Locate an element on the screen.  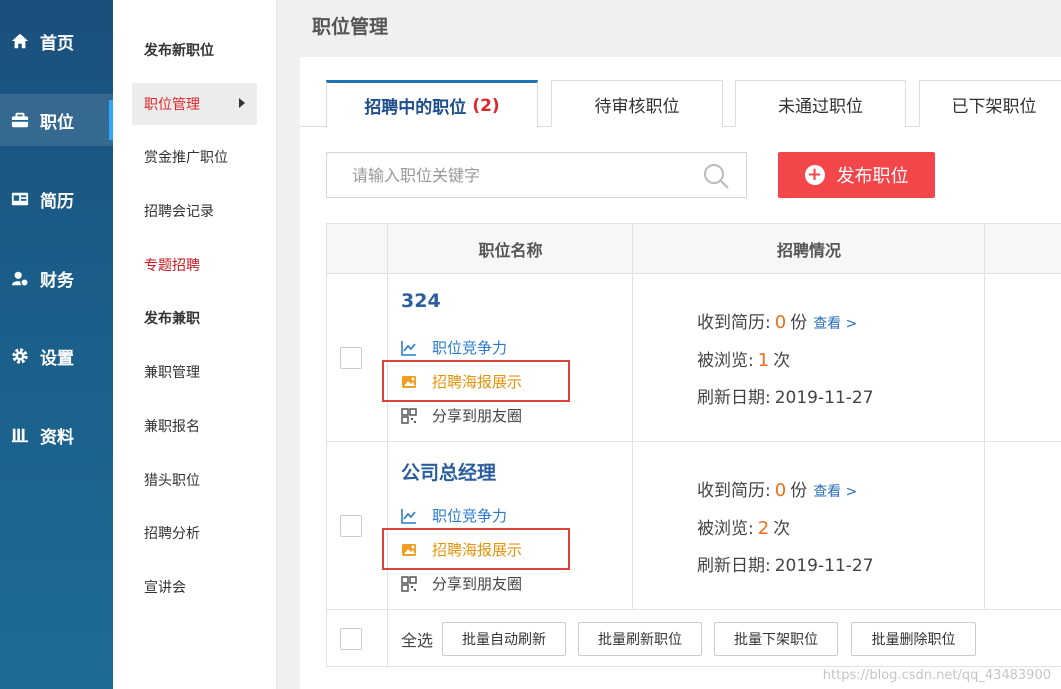
job-title-link: 324 is located at coordinates (421, 301).